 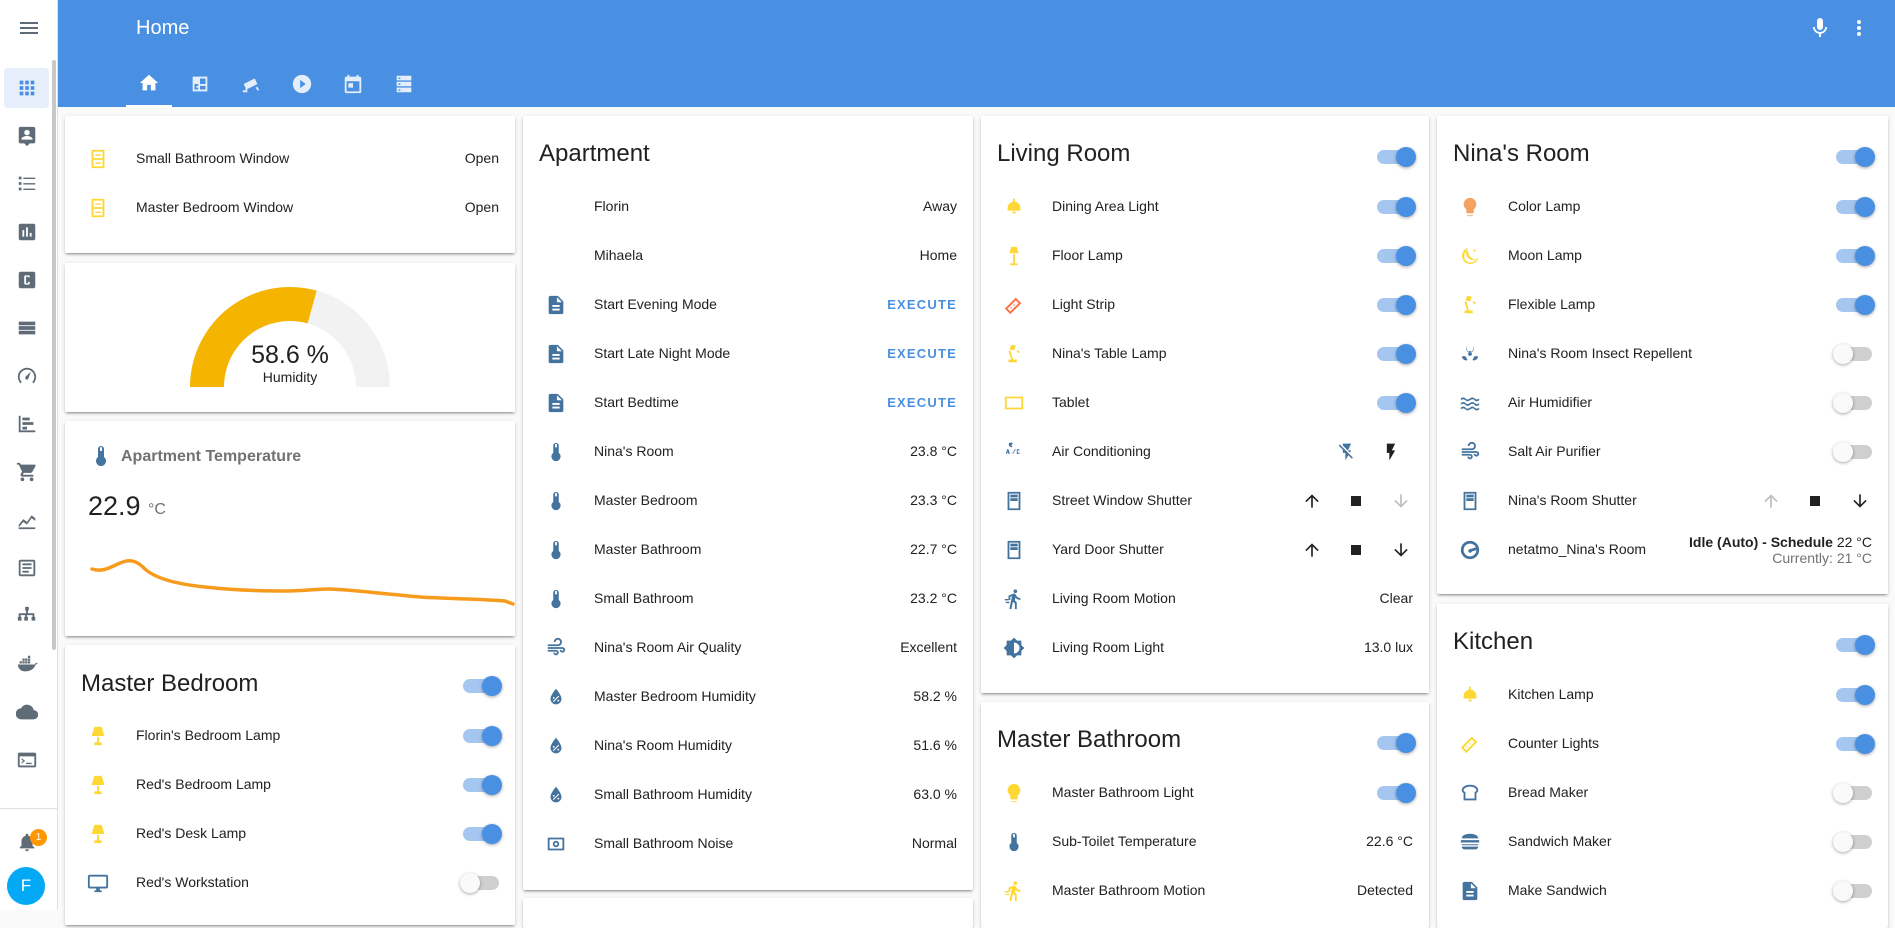 I want to click on entity-row: Light Strip, so click(x=1205, y=305).